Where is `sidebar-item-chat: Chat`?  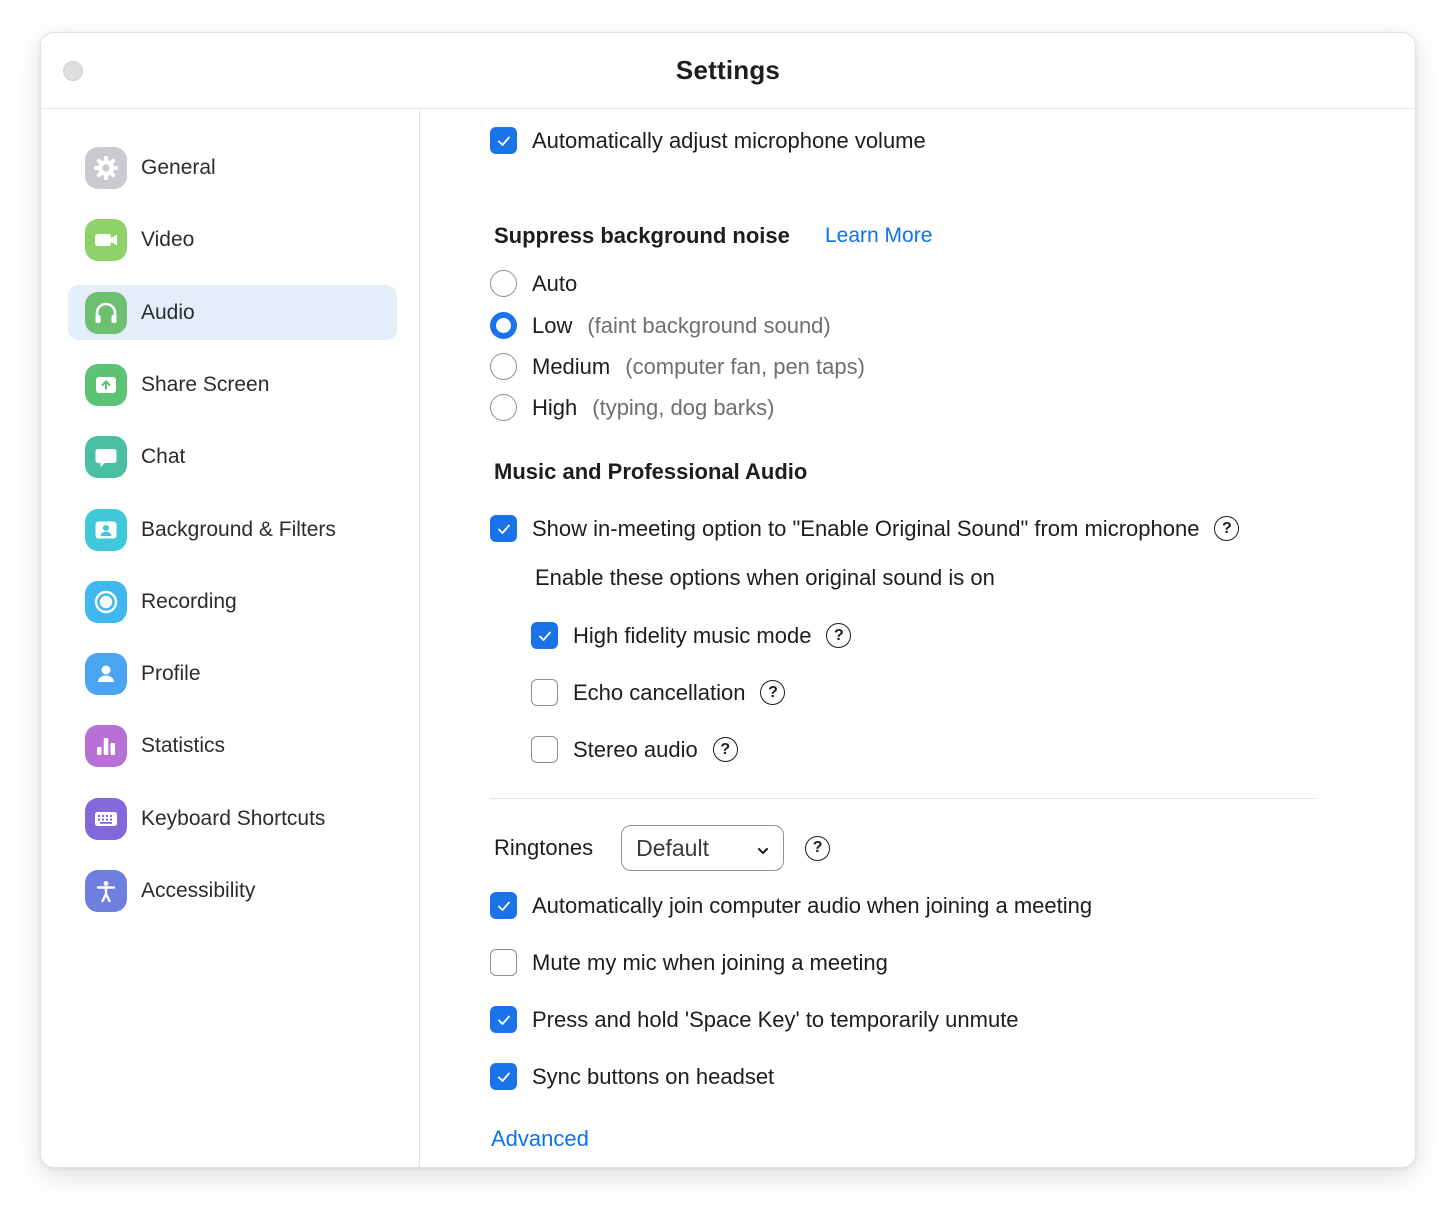 sidebar-item-chat: Chat is located at coordinates (232, 456).